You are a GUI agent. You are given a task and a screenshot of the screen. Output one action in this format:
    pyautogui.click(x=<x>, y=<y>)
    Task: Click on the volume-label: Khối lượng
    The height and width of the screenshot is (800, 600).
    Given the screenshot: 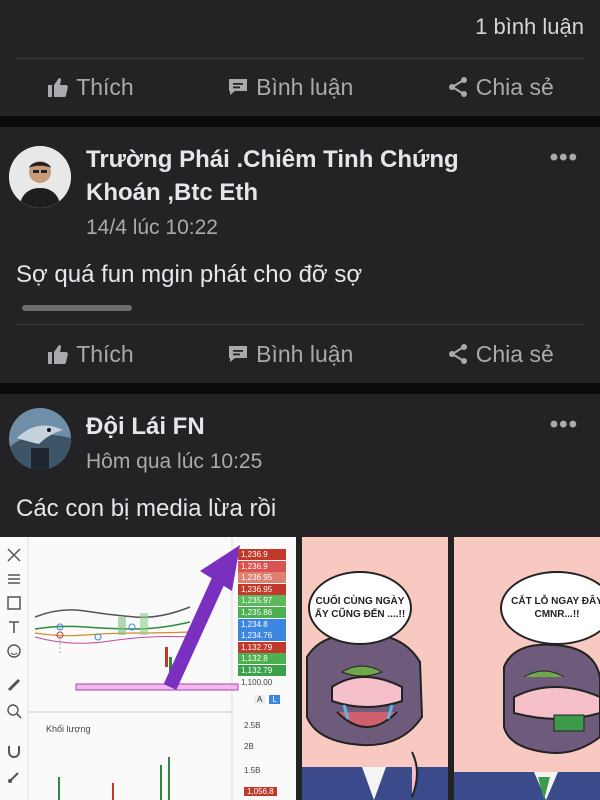 What is the action you would take?
    pyautogui.click(x=68, y=729)
    